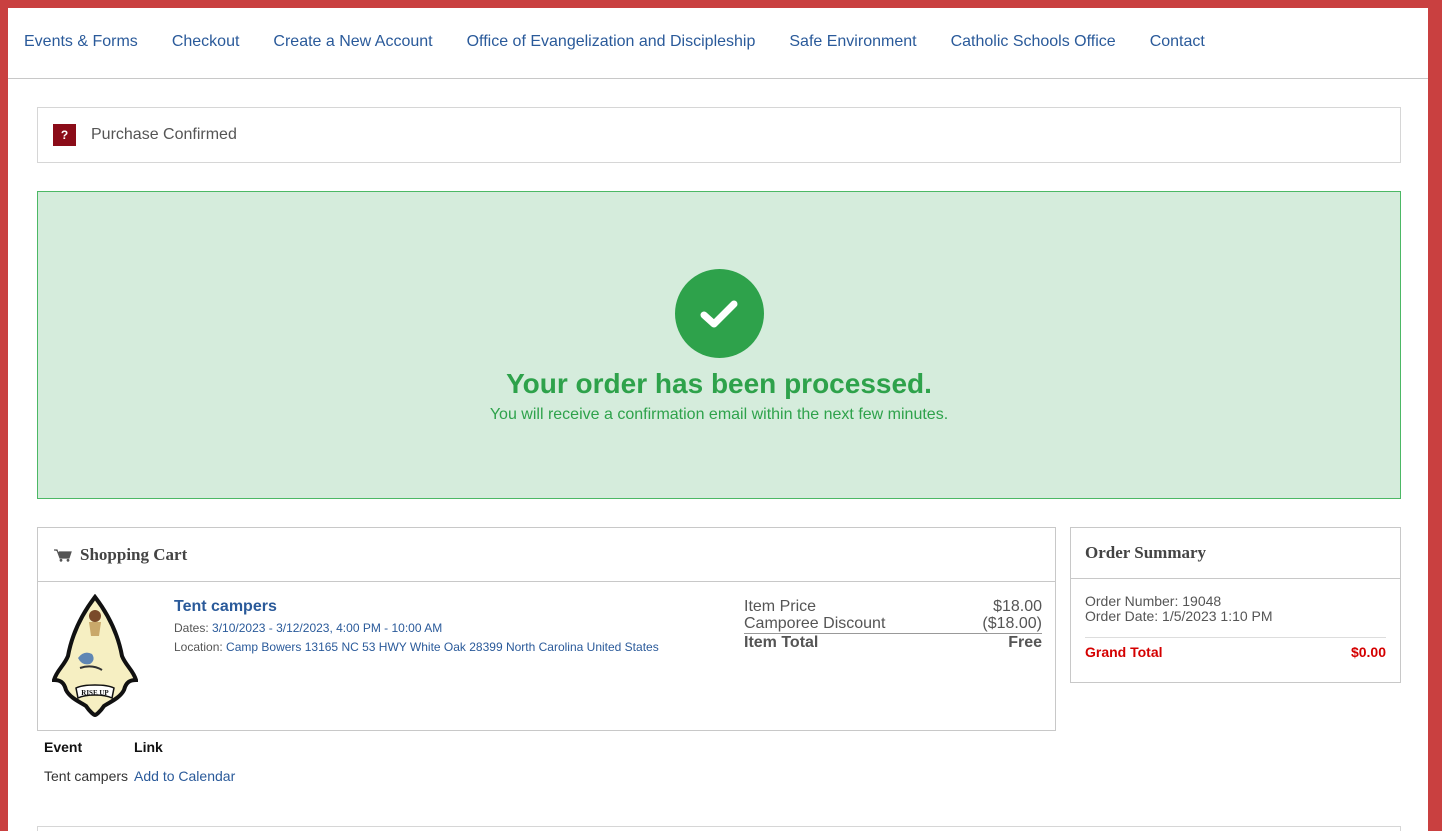 The height and width of the screenshot is (831, 1442). Describe the element at coordinates (1017, 606) in the screenshot. I see `item-price-value: $18.00` at that location.